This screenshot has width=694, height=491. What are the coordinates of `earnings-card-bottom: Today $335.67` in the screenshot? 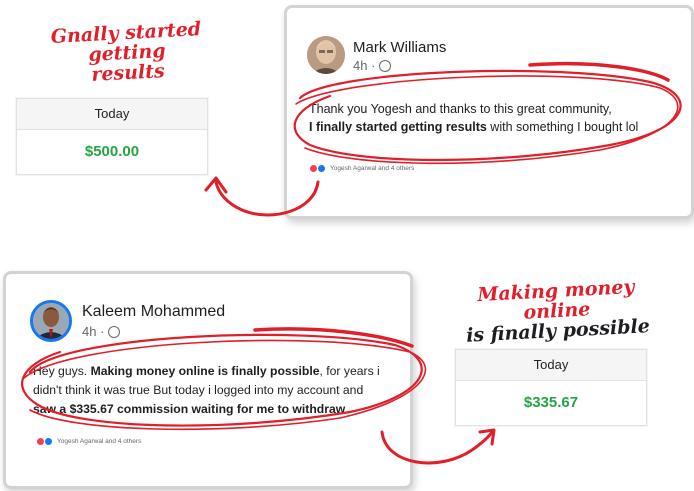 It's located at (551, 387).